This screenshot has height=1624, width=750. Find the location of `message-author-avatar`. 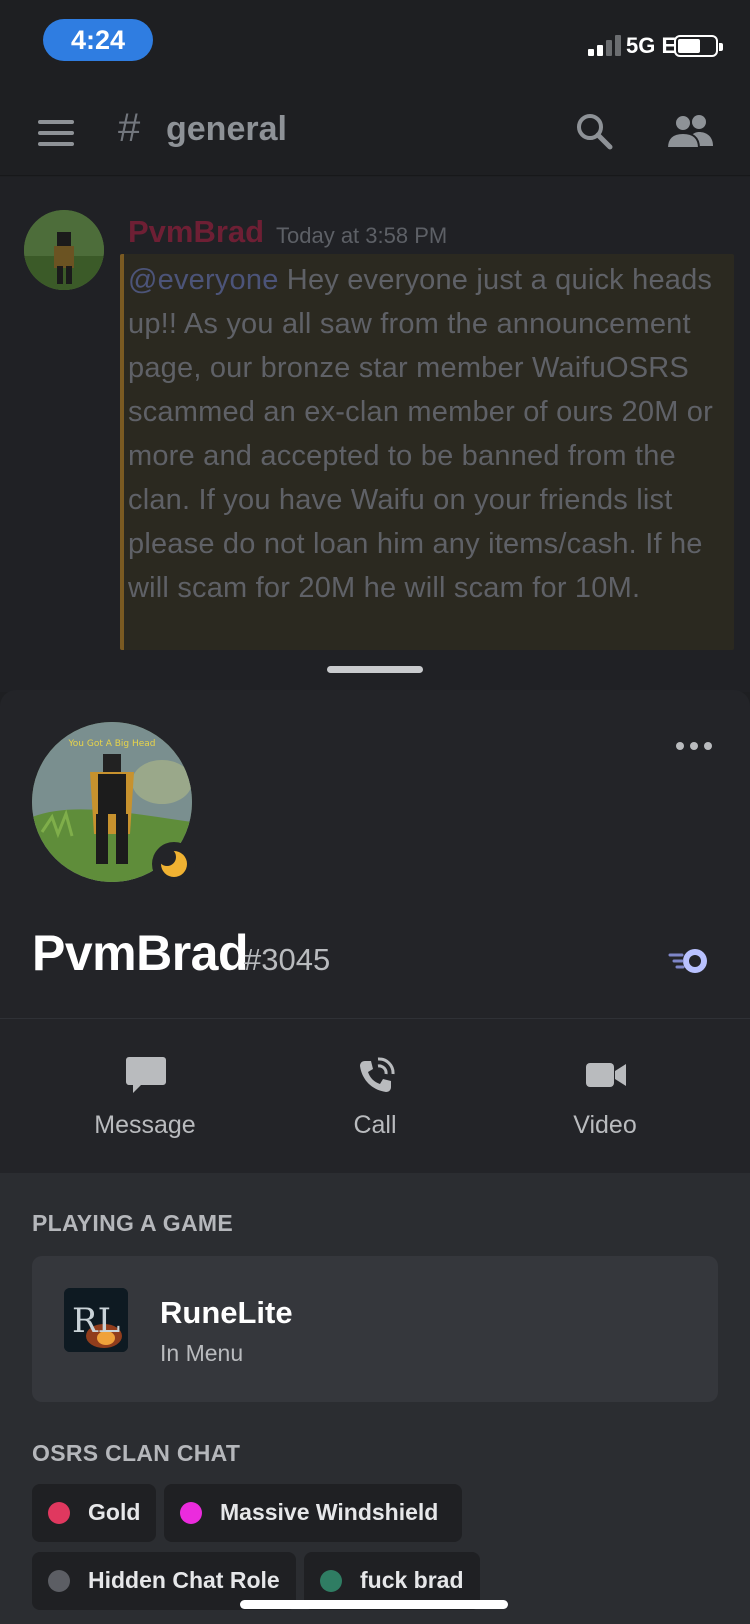

message-author-avatar is located at coordinates (64, 250).